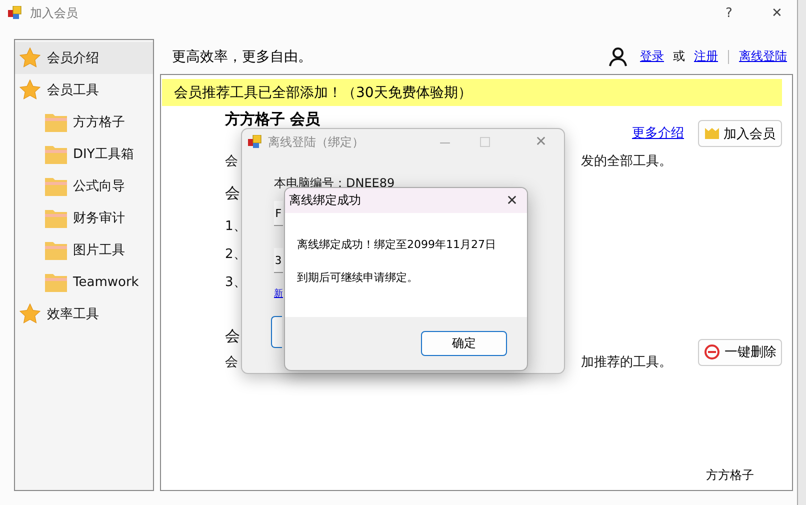 Image resolution: width=806 pixels, height=505 pixels. I want to click on join-button: 加入会员, so click(740, 133).